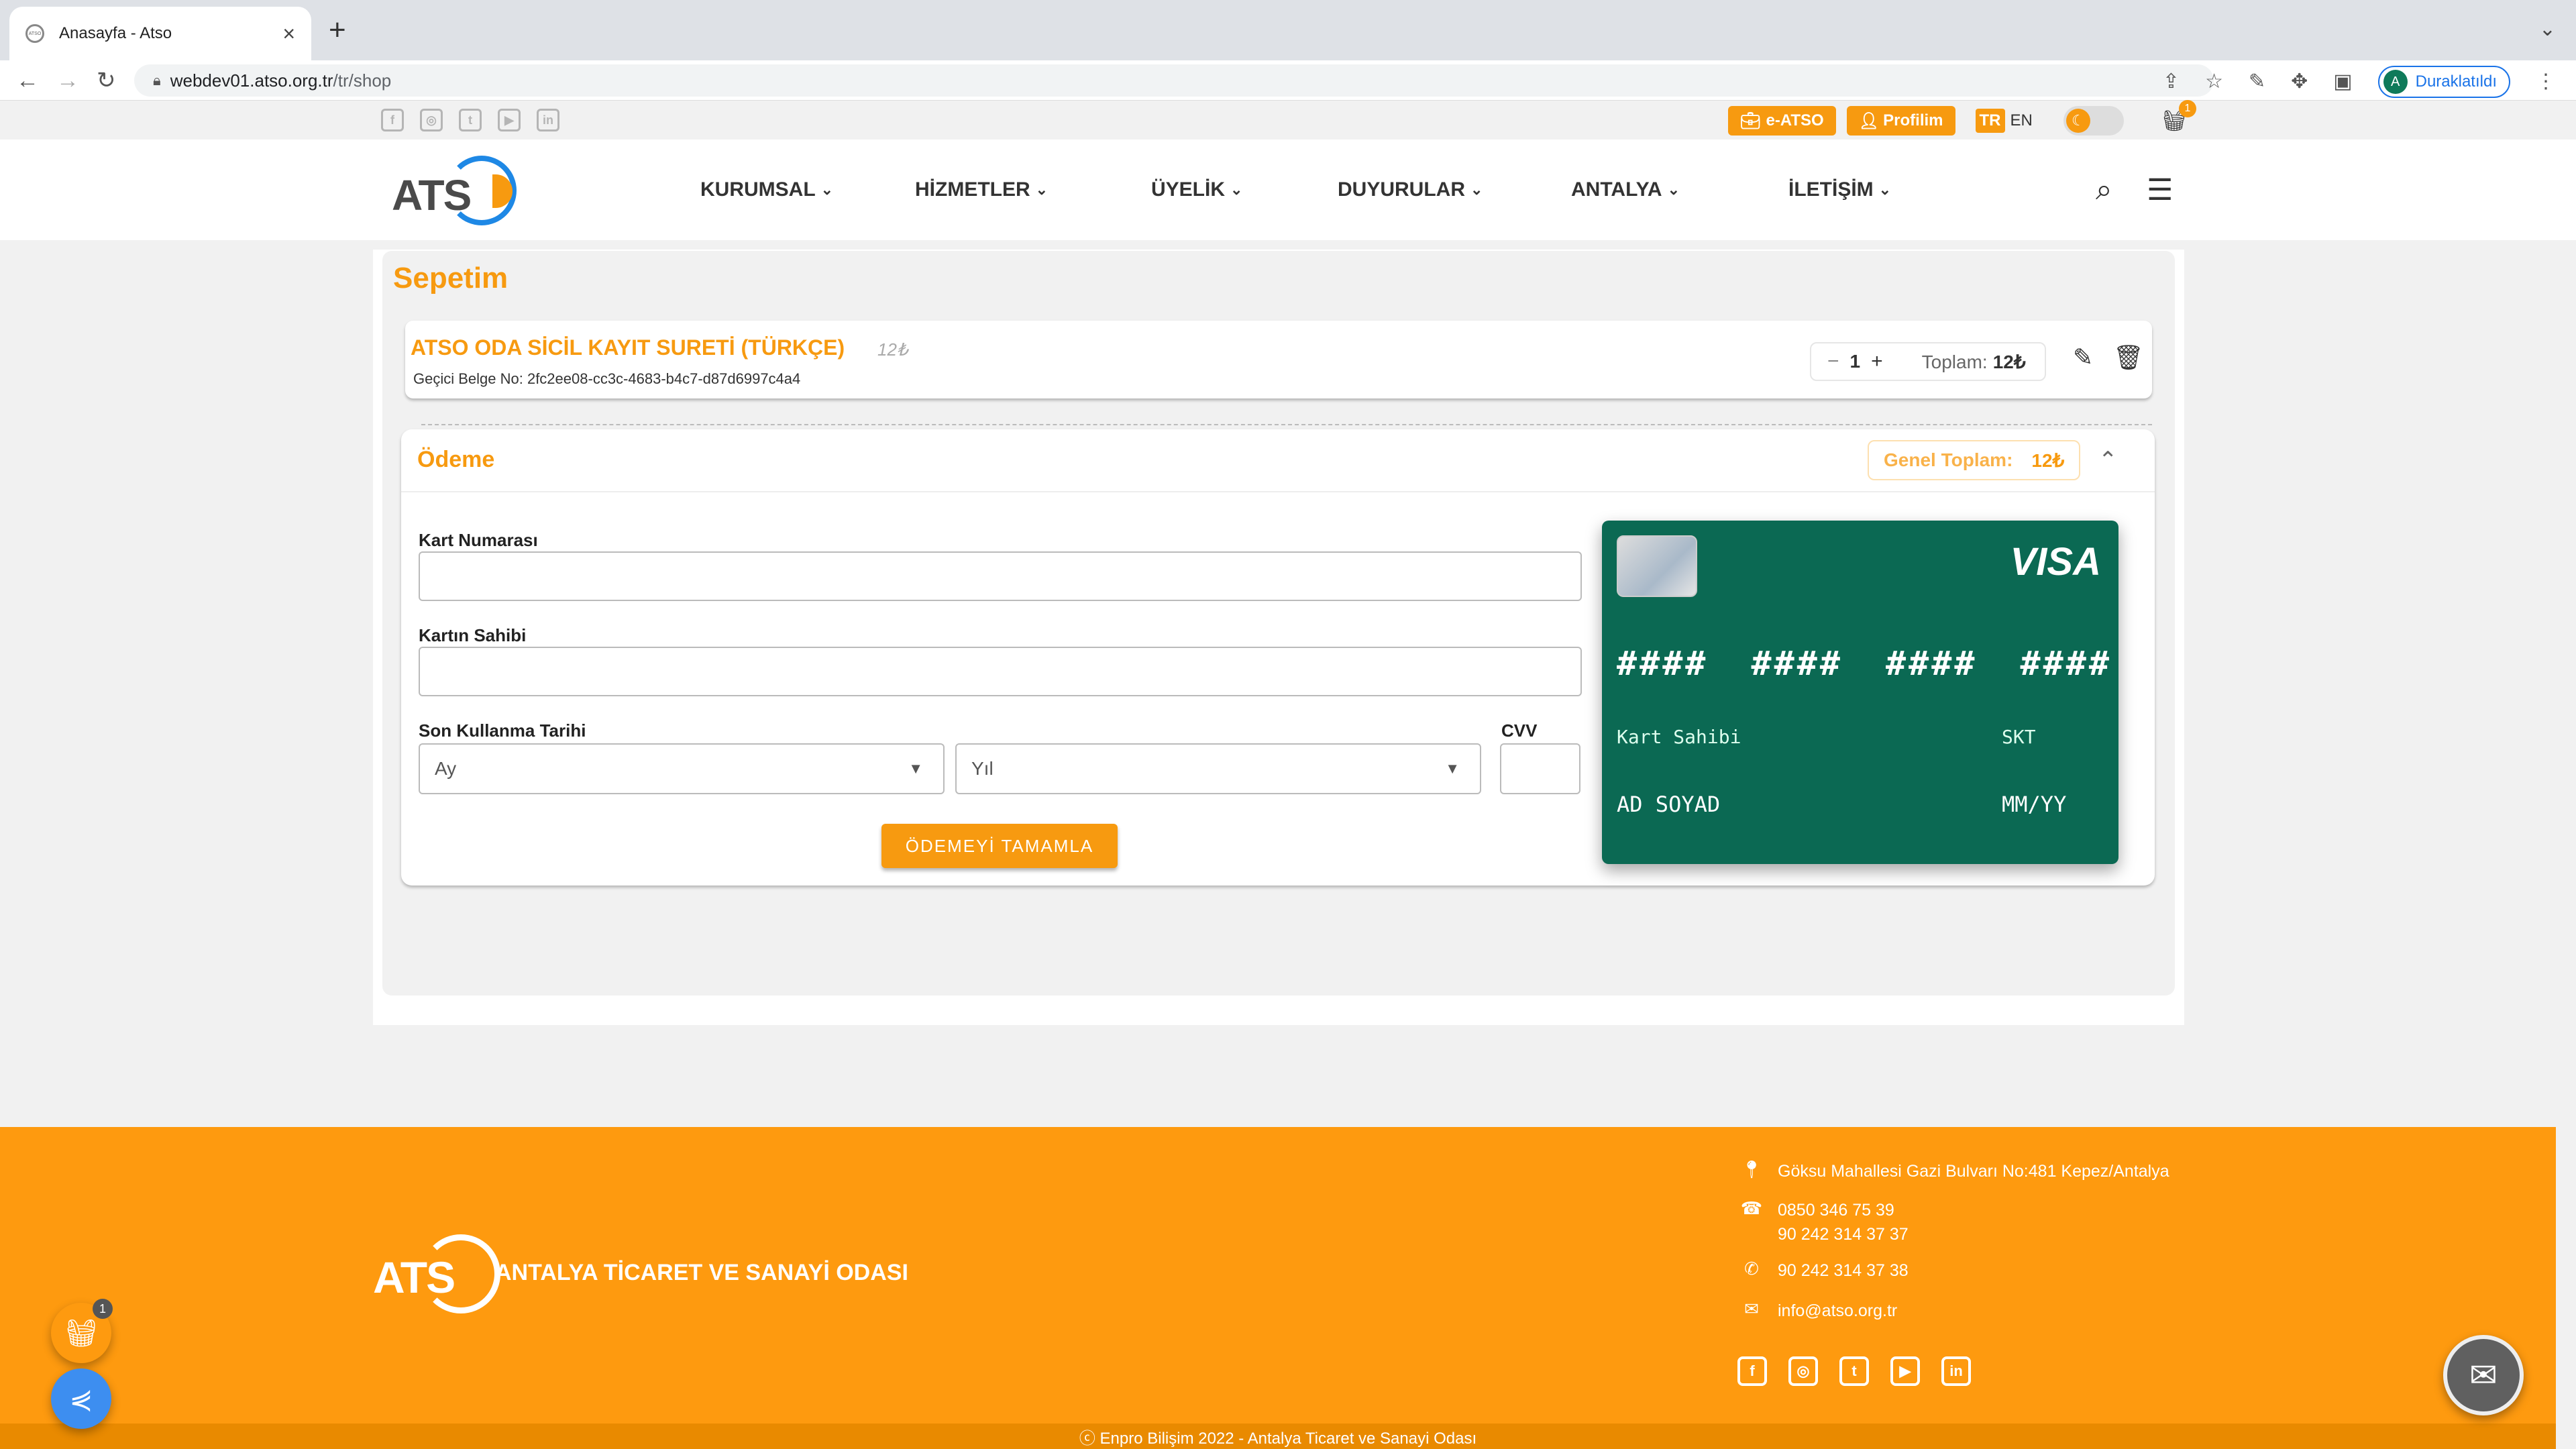 Image resolution: width=2576 pixels, height=1449 pixels. What do you see at coordinates (446, 768) in the screenshot?
I see `month-placeholder: Ay` at bounding box center [446, 768].